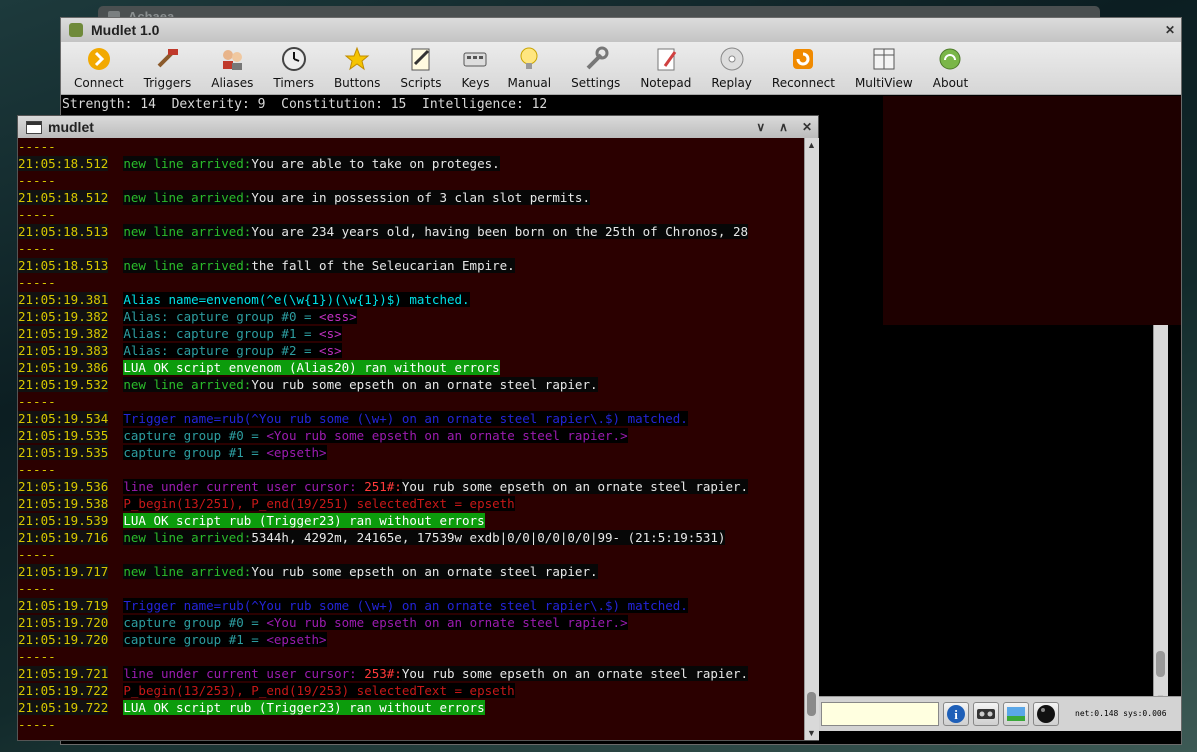  I want to click on log-segment: Alias: capture group #1 =, so click(221, 333).